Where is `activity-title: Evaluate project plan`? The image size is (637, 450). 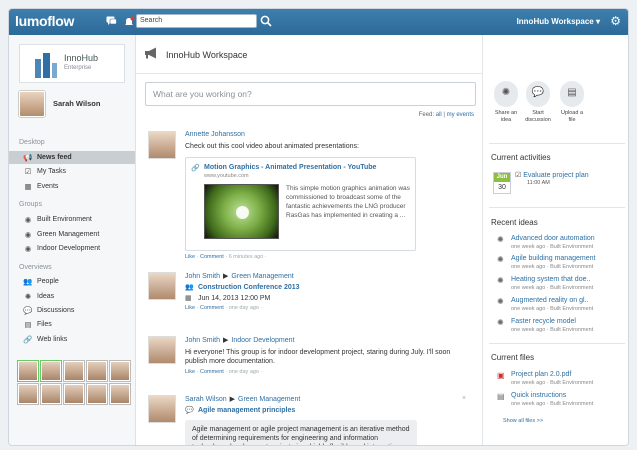 activity-title: Evaluate project plan is located at coordinates (555, 175).